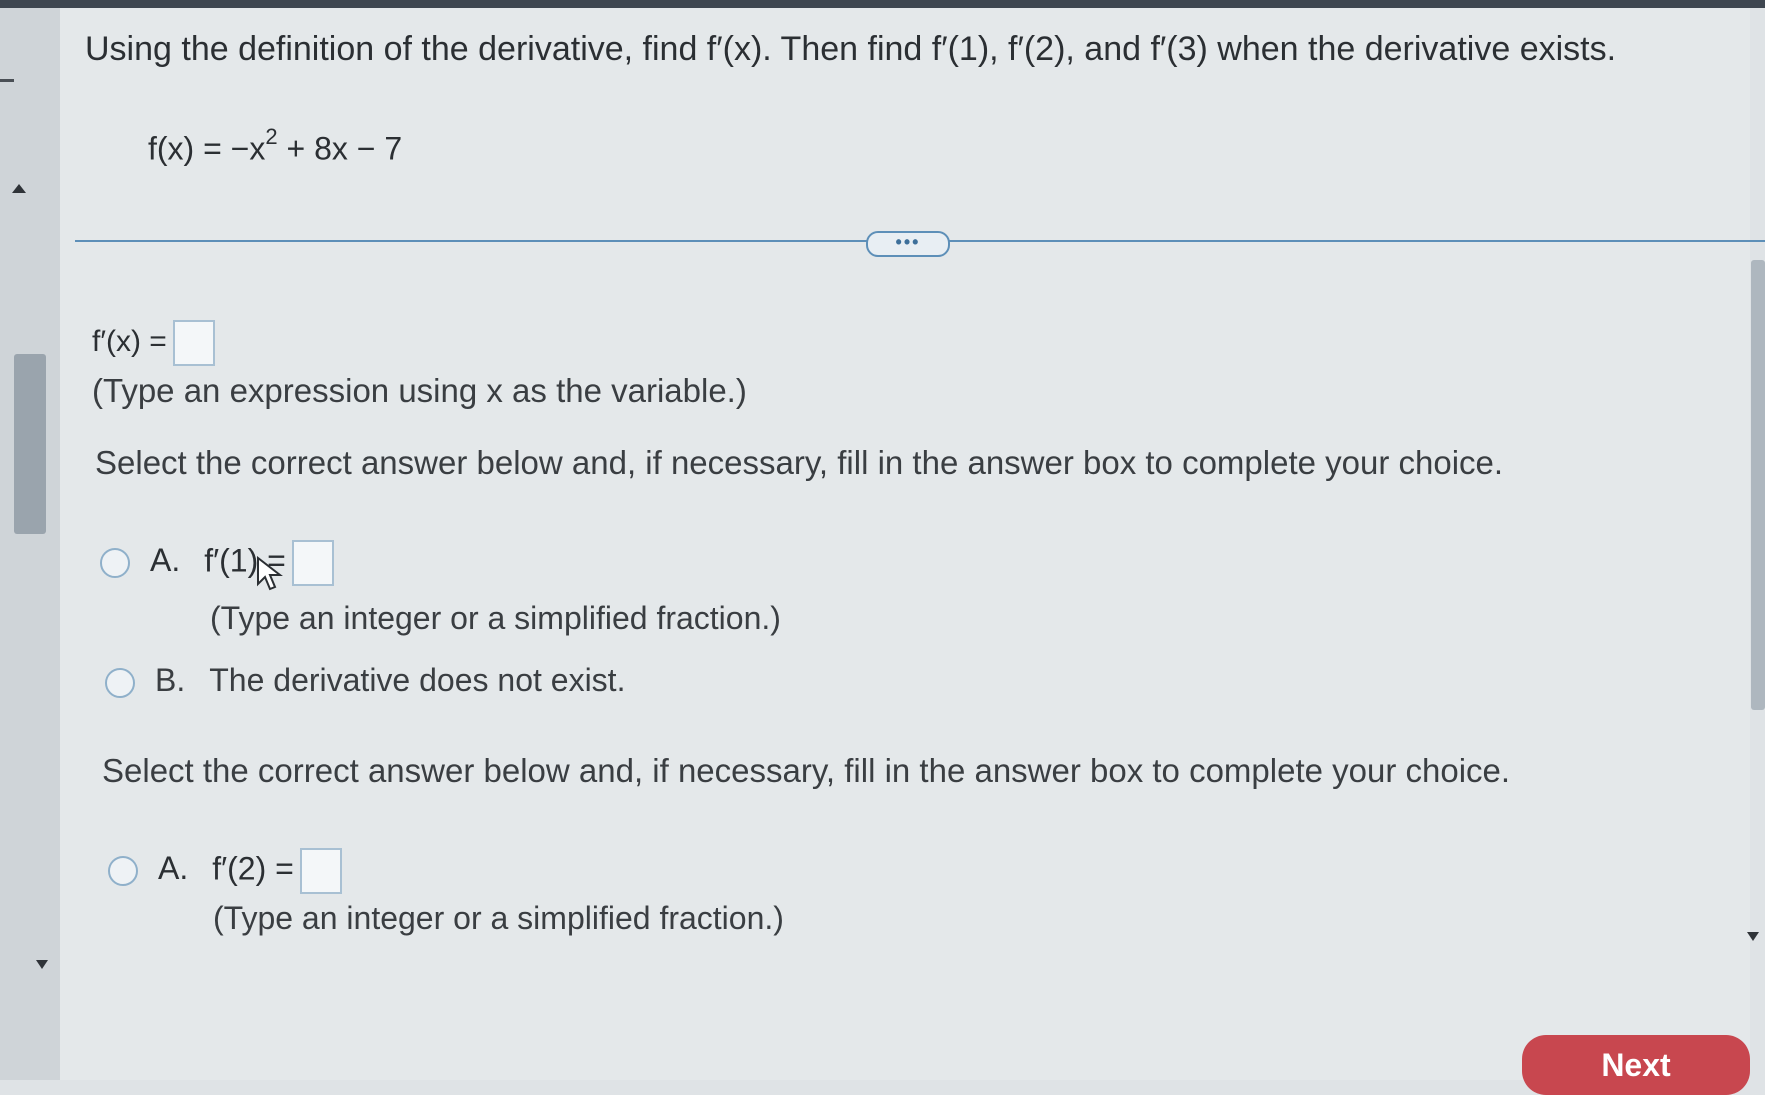  I want to click on part2-option-a-letter: A., so click(165, 560).